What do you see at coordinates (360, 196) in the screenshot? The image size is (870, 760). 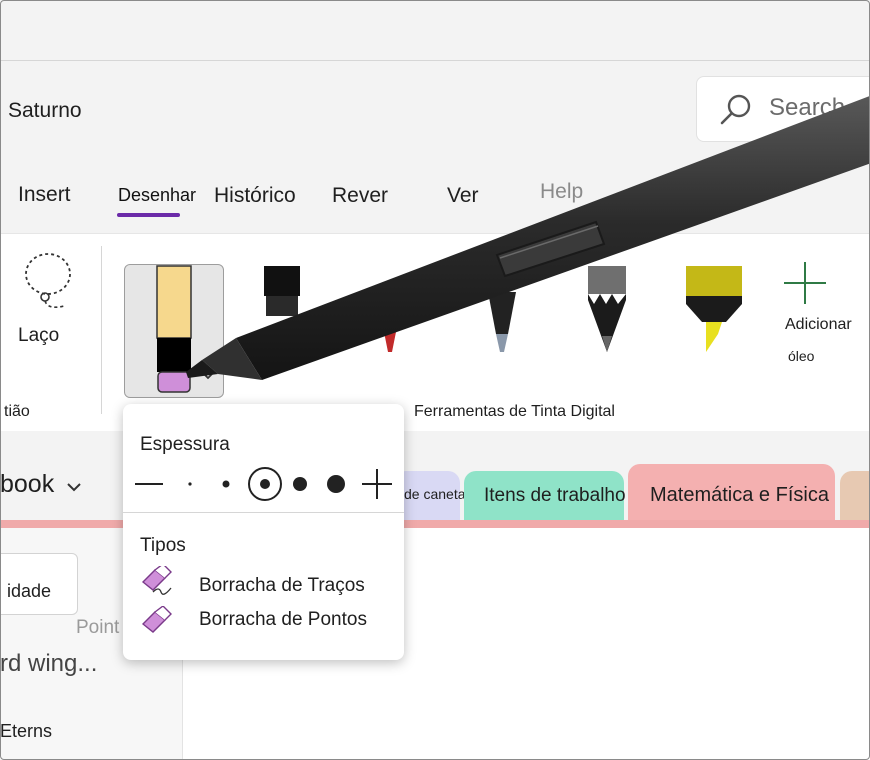 I see `tab-review: Rever` at bounding box center [360, 196].